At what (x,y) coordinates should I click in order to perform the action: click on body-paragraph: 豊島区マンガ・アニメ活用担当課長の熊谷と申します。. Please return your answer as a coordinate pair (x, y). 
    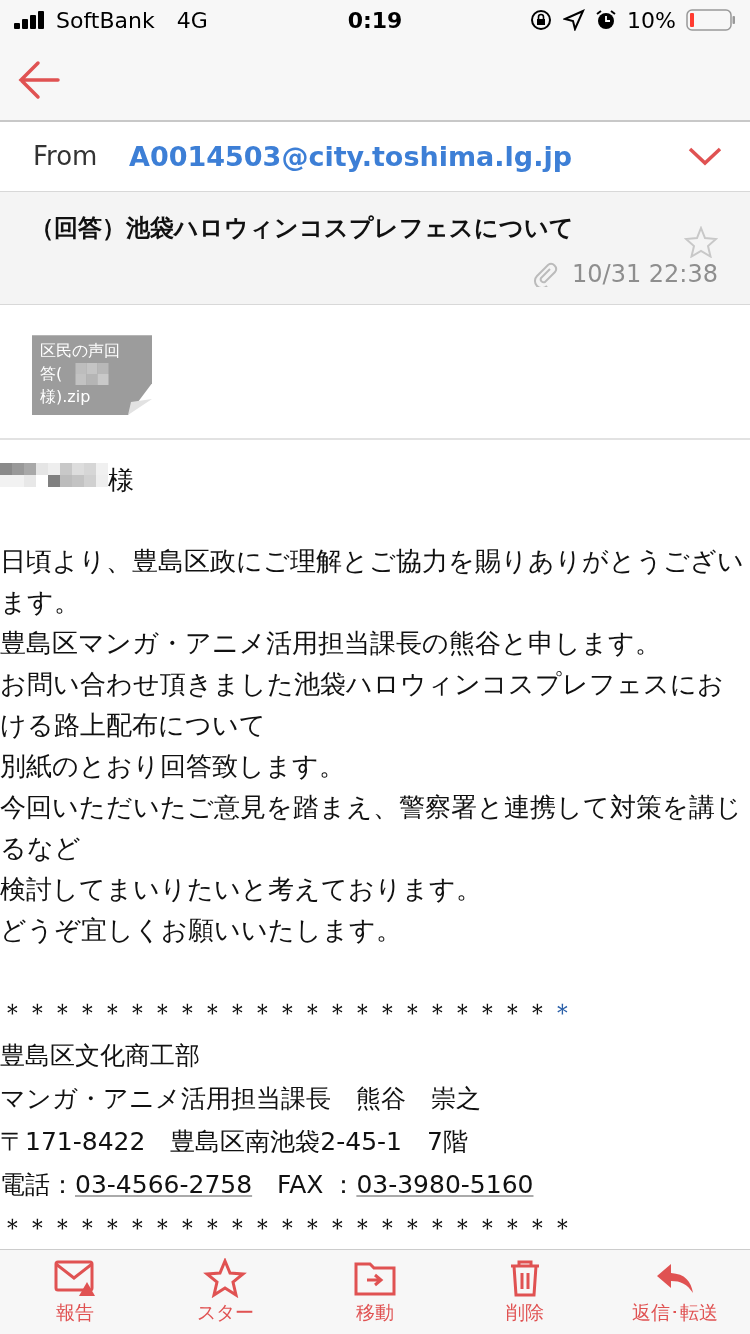
    Looking at the image, I should click on (331, 644).